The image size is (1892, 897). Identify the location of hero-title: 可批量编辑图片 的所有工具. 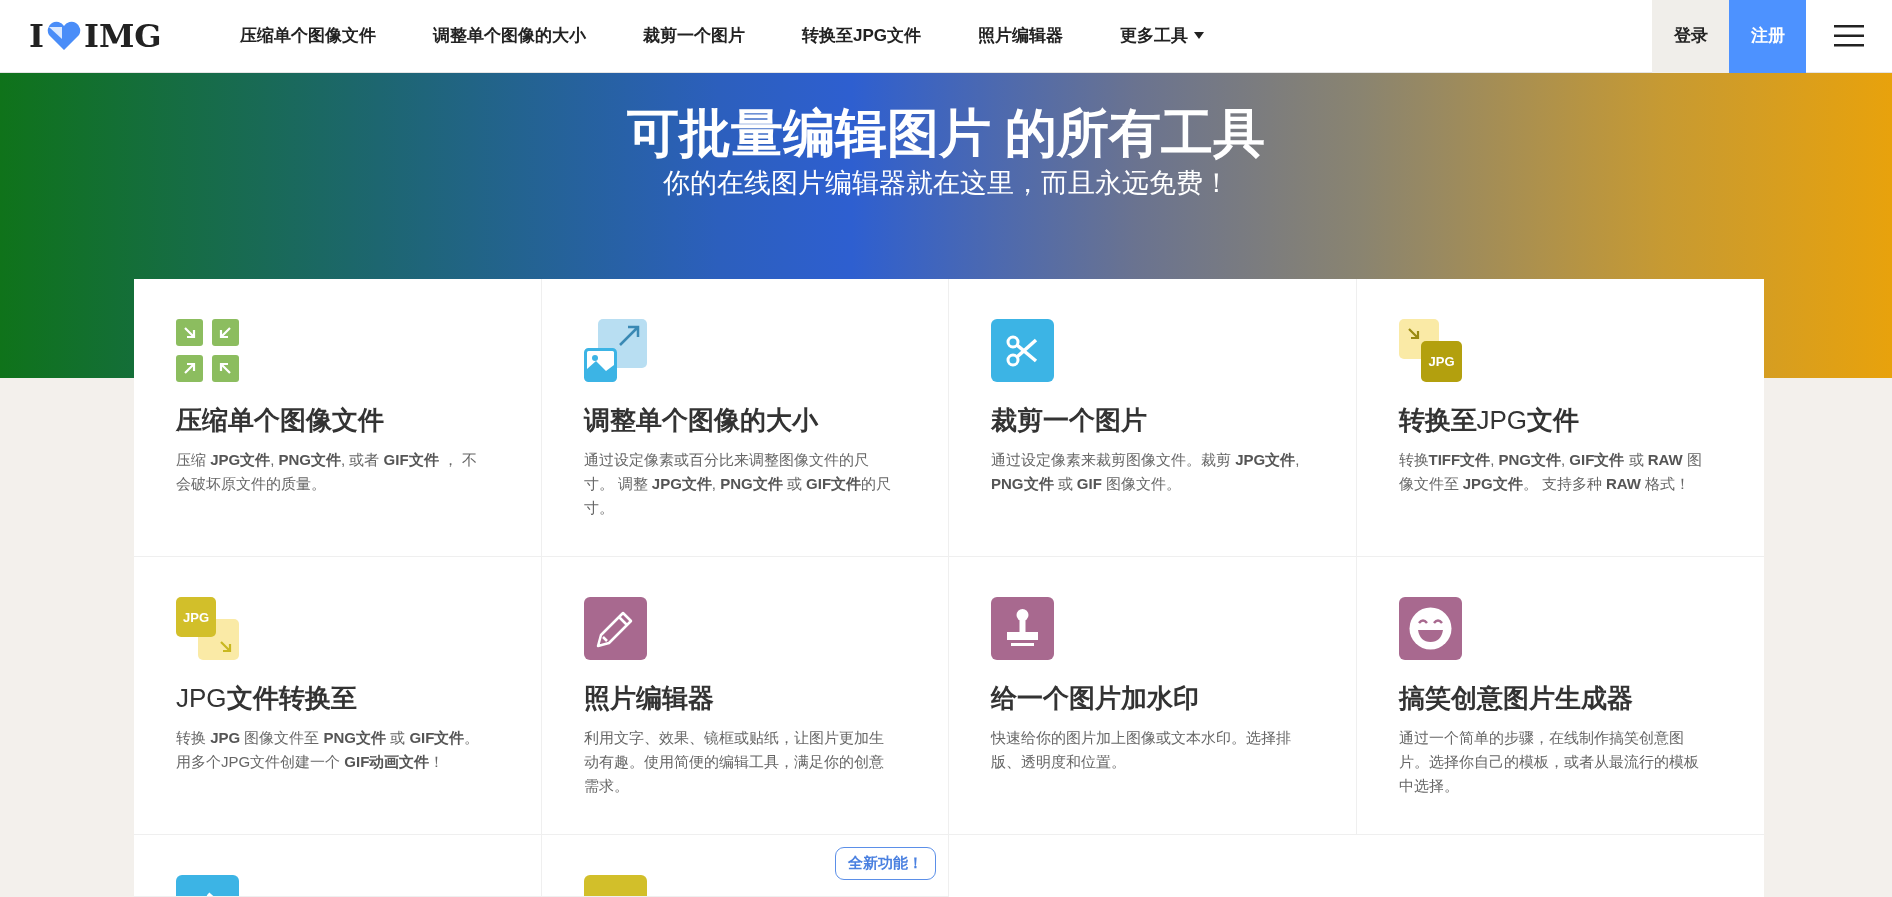
(946, 133).